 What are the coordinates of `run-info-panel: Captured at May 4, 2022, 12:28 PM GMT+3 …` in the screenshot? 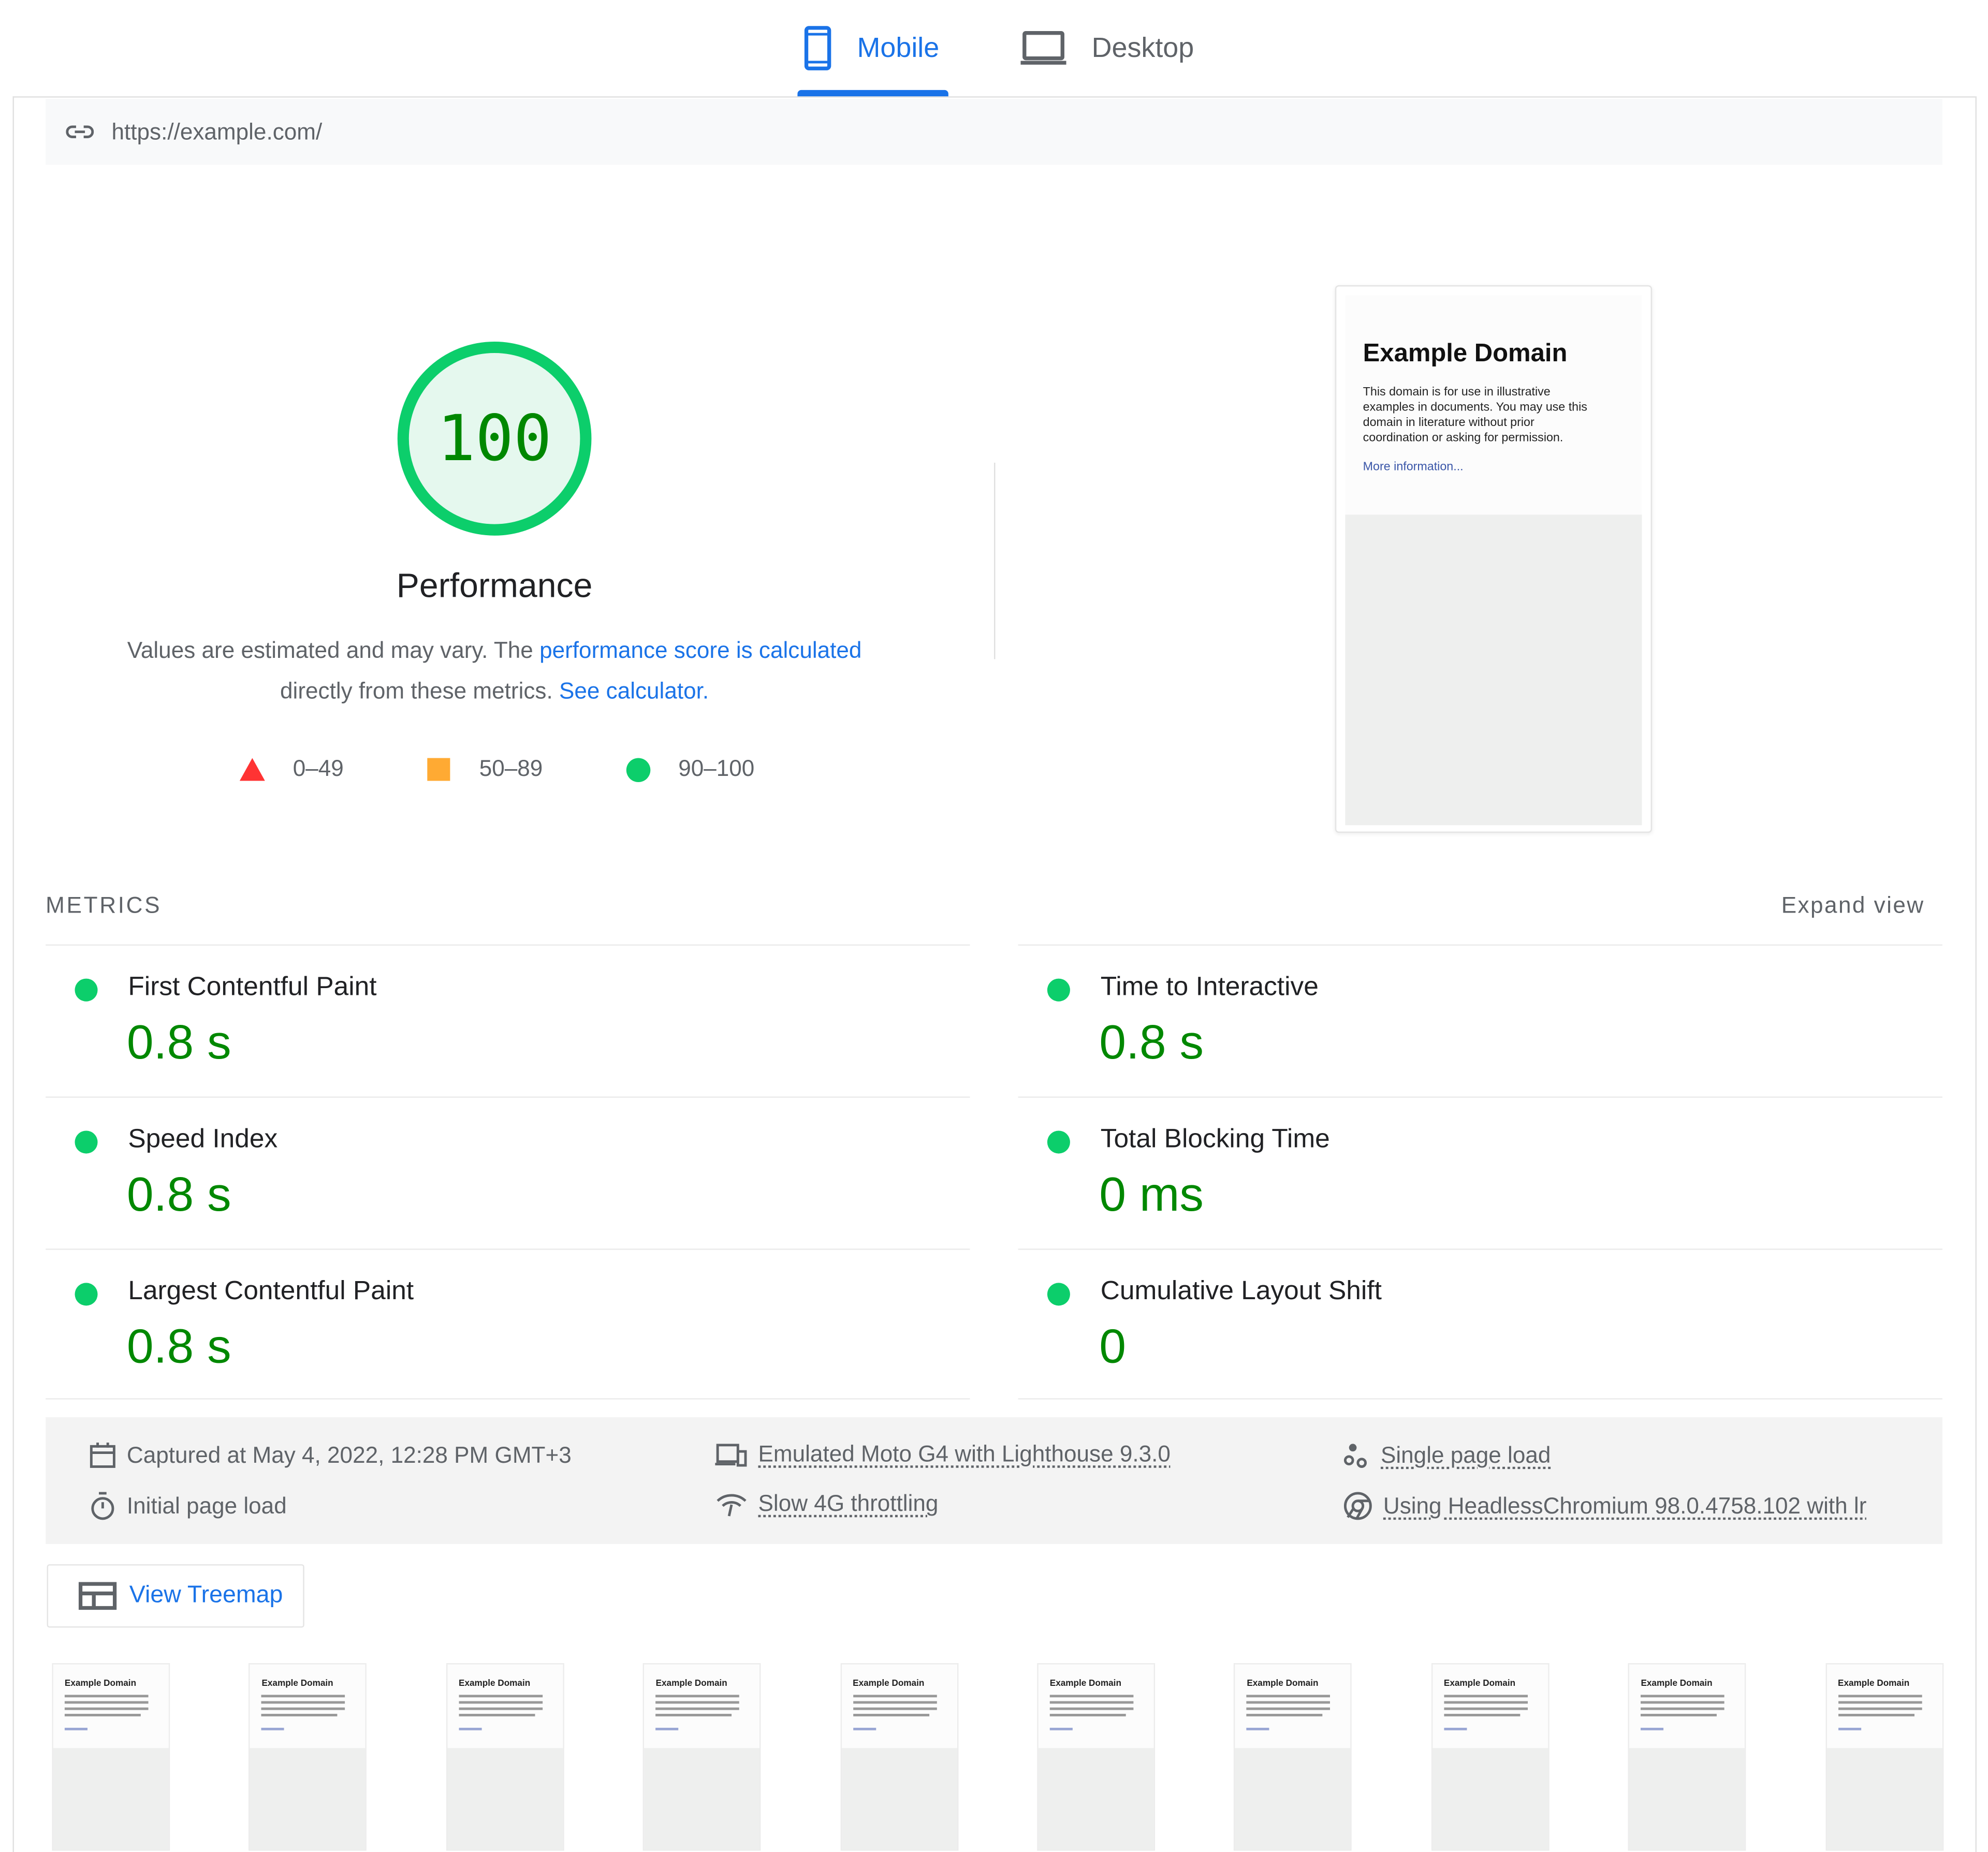 It's located at (994, 1481).